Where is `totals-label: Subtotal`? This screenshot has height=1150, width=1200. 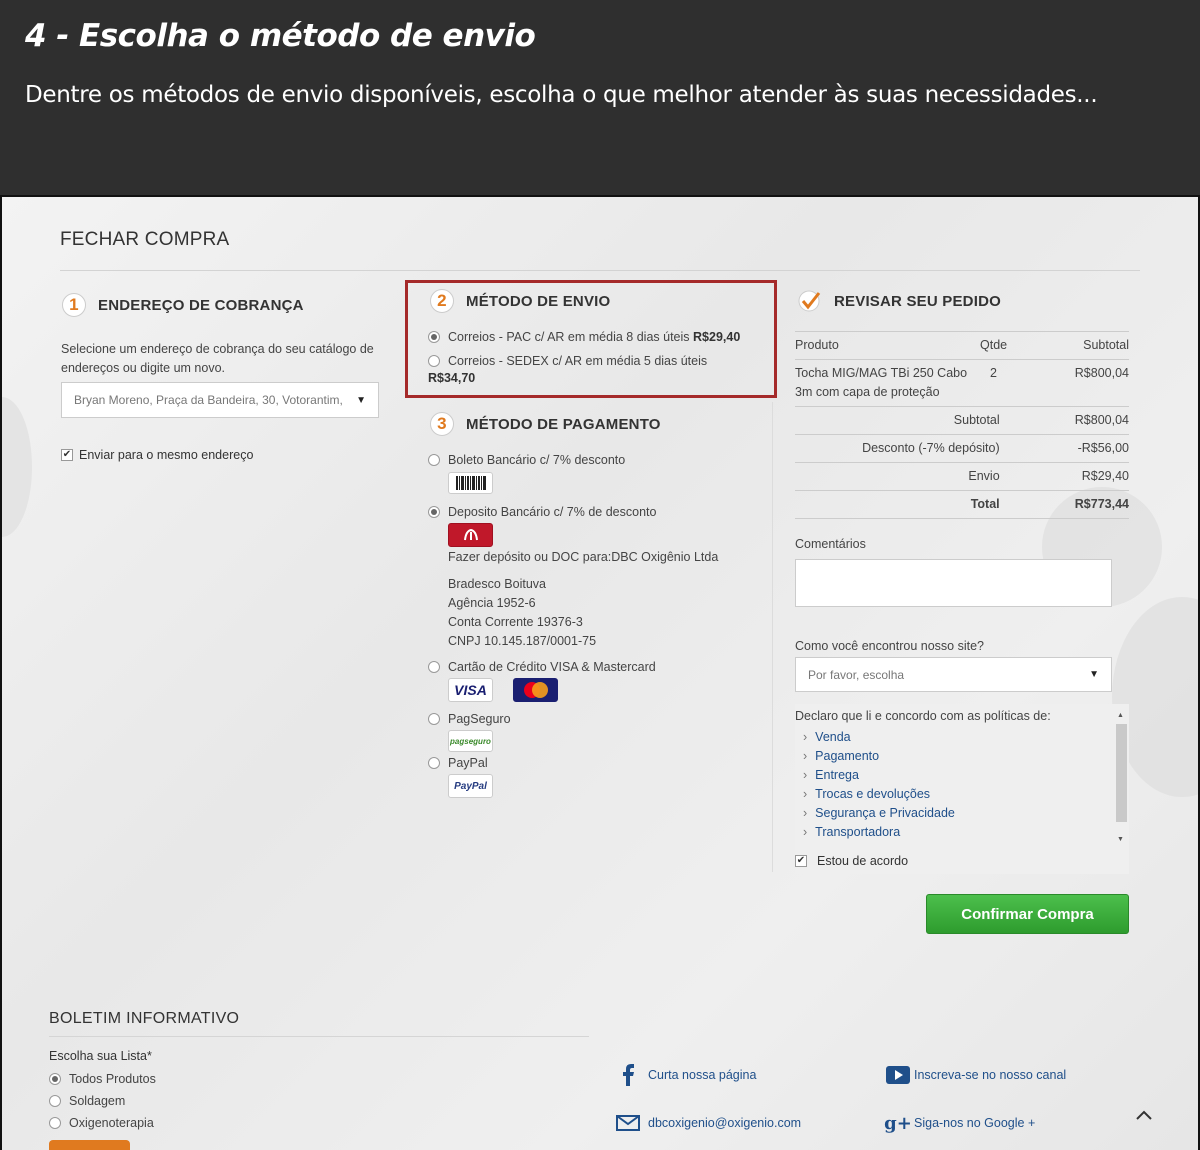
totals-label: Subtotal is located at coordinates (912, 420).